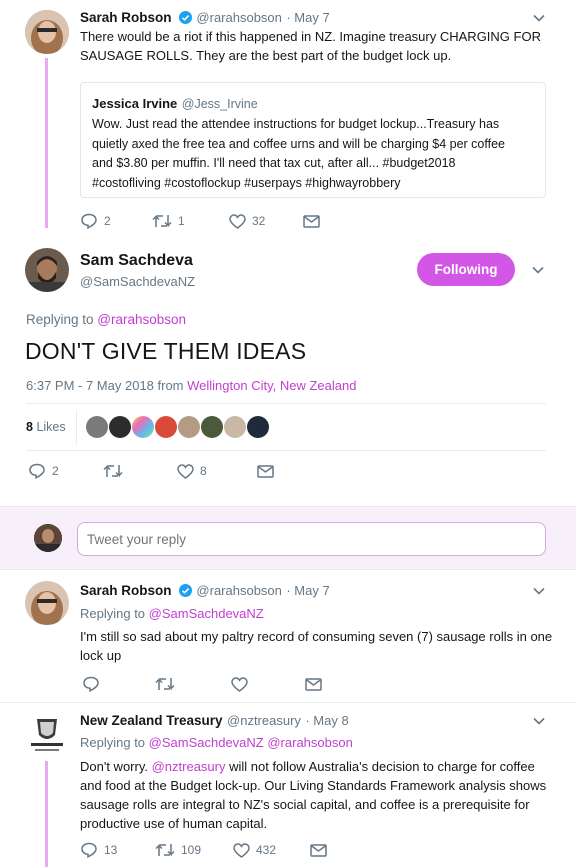  I want to click on replying-to: Replying to @SamSachdevaNZ, so click(172, 613).